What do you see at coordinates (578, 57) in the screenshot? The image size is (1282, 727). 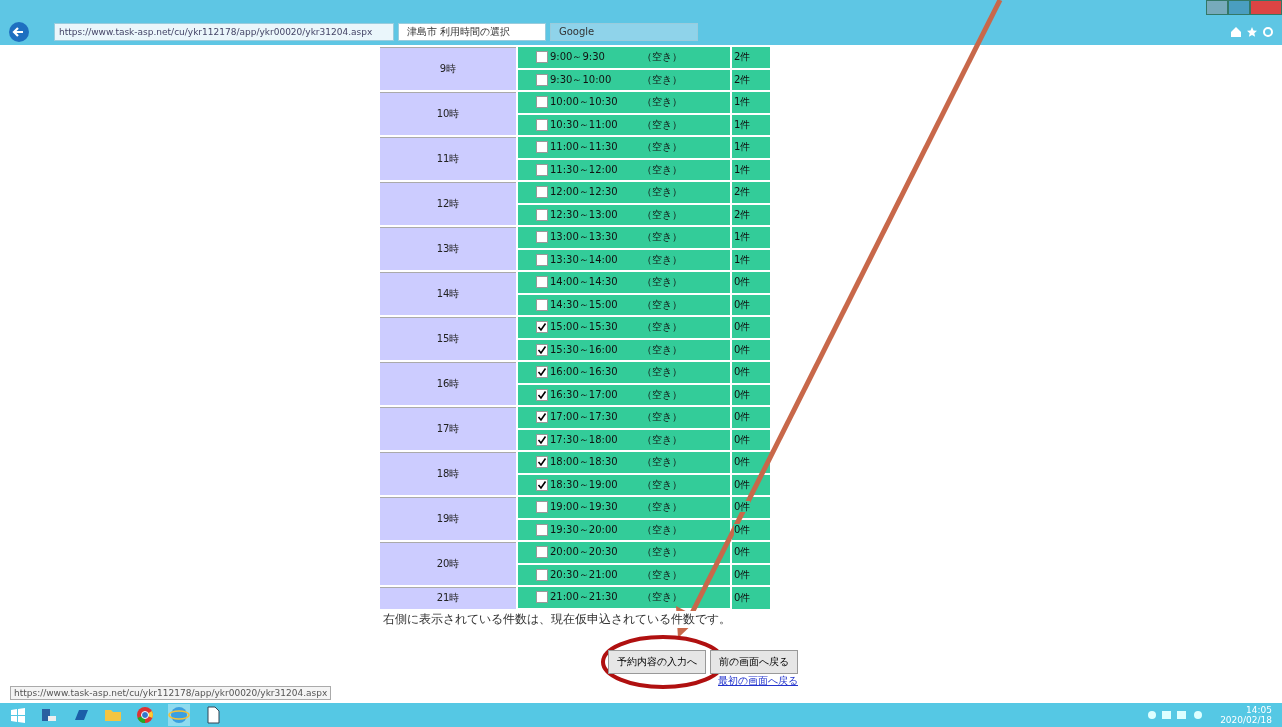 I see `time-range: 9:00～9:30` at bounding box center [578, 57].